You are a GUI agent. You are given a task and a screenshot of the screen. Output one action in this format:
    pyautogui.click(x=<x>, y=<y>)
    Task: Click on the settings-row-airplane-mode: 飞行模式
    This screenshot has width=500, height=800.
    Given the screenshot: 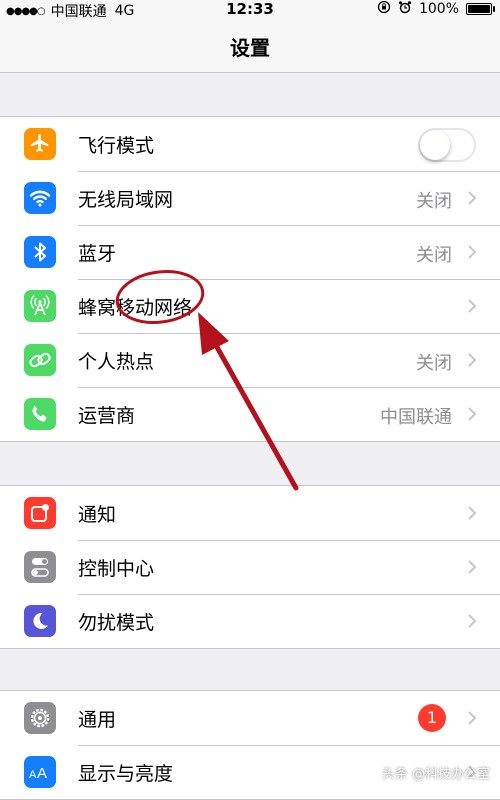 What is the action you would take?
    pyautogui.click(x=250, y=144)
    